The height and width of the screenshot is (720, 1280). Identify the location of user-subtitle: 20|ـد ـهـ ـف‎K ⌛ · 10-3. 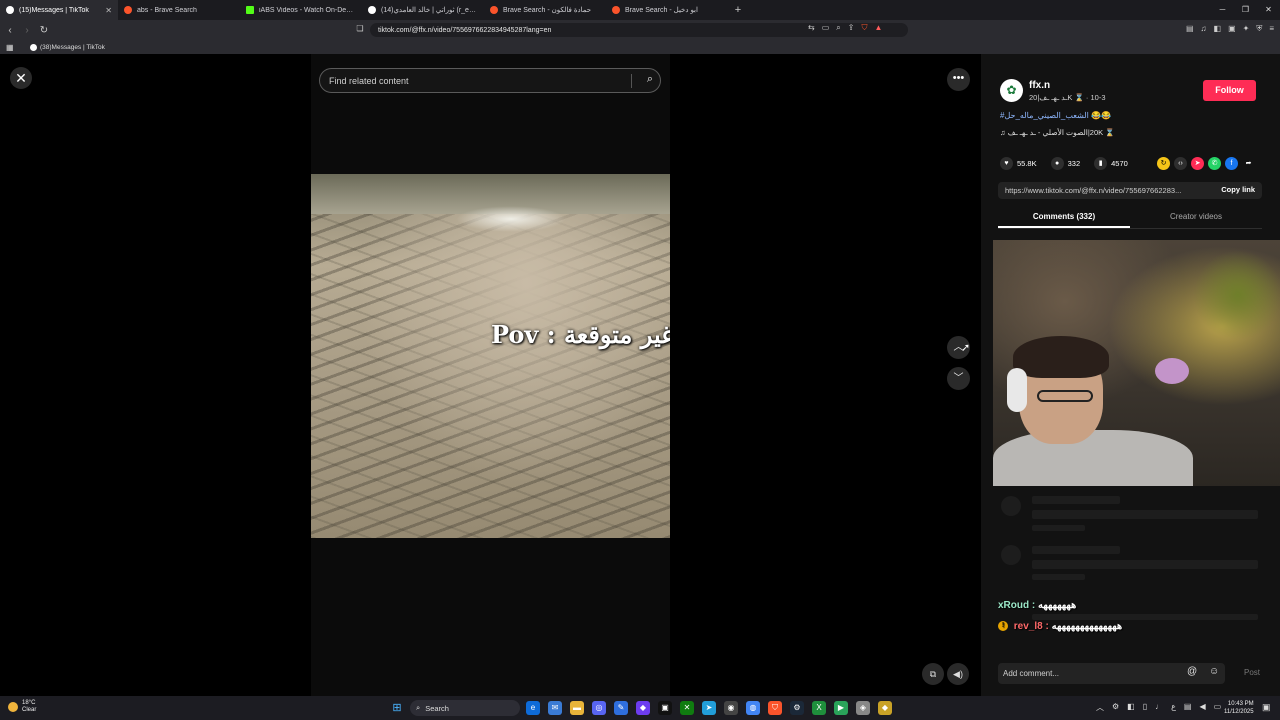
(1067, 97).